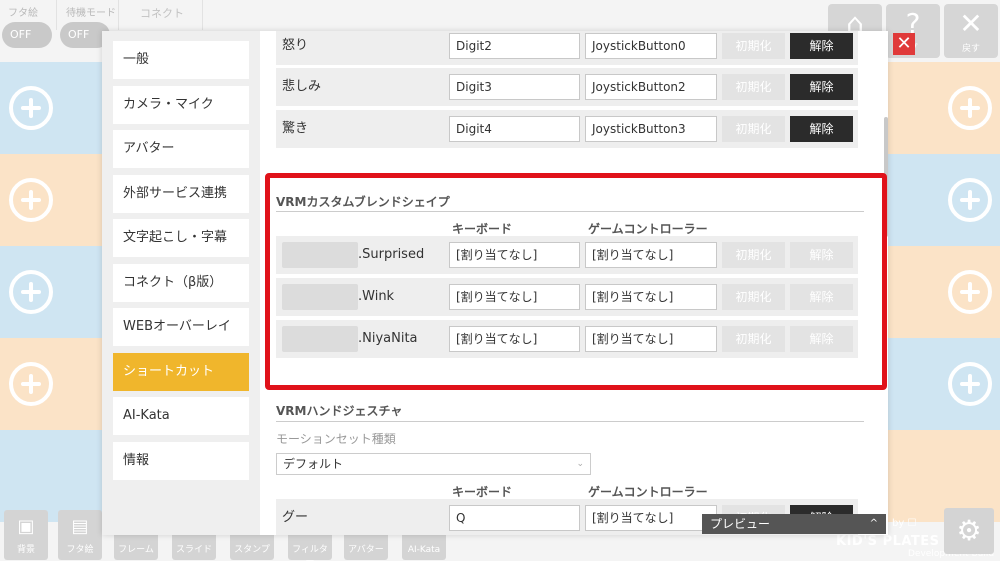 This screenshot has height=561, width=1000. What do you see at coordinates (885, 283) in the screenshot?
I see `scrollbar-track` at bounding box center [885, 283].